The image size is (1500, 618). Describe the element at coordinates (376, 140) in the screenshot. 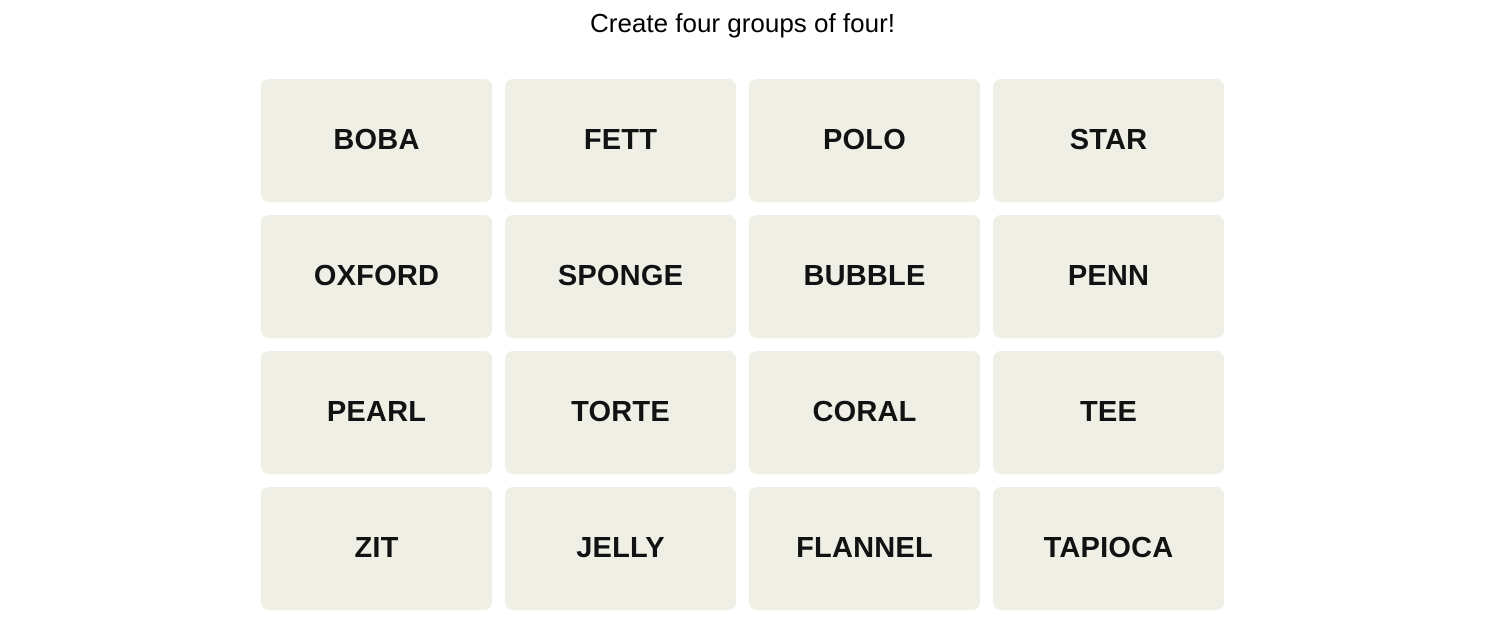

I see `word-tile: BOBA` at that location.